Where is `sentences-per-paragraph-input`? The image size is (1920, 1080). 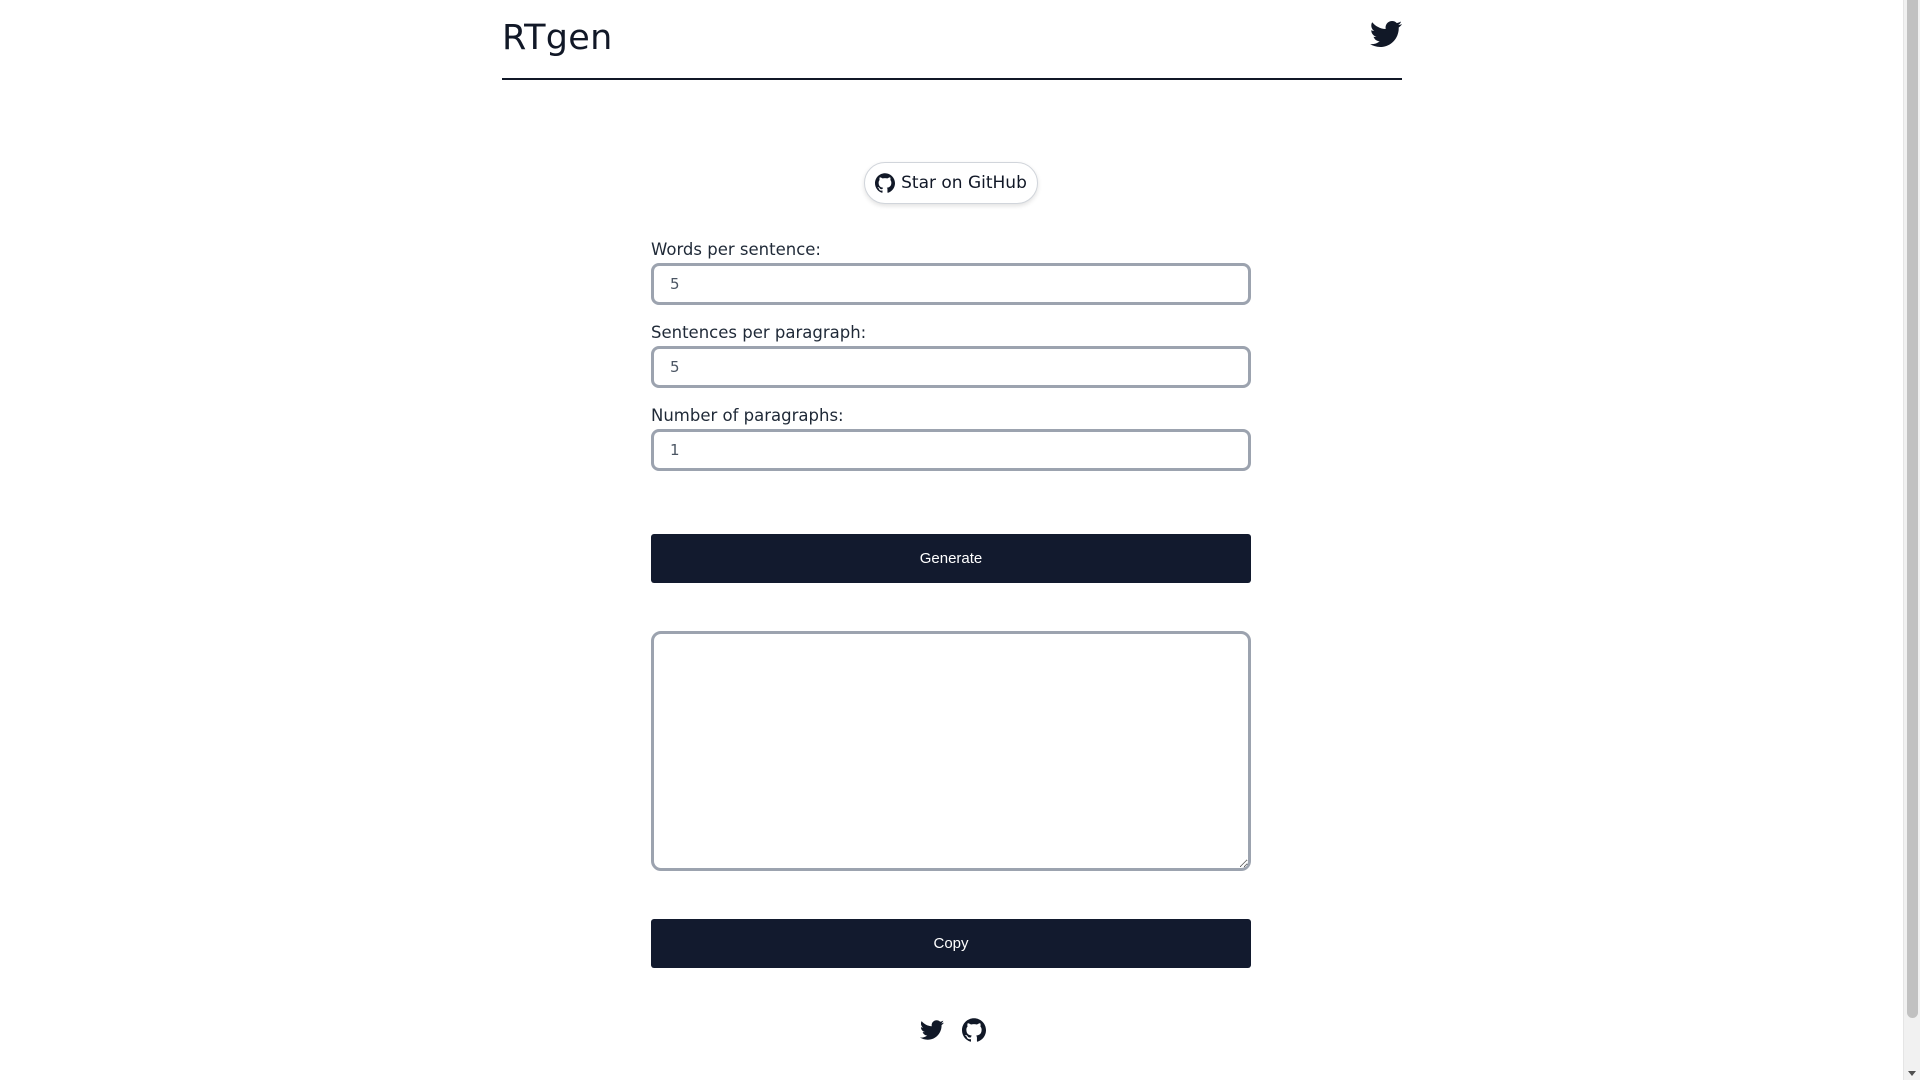 sentences-per-paragraph-input is located at coordinates (951, 367).